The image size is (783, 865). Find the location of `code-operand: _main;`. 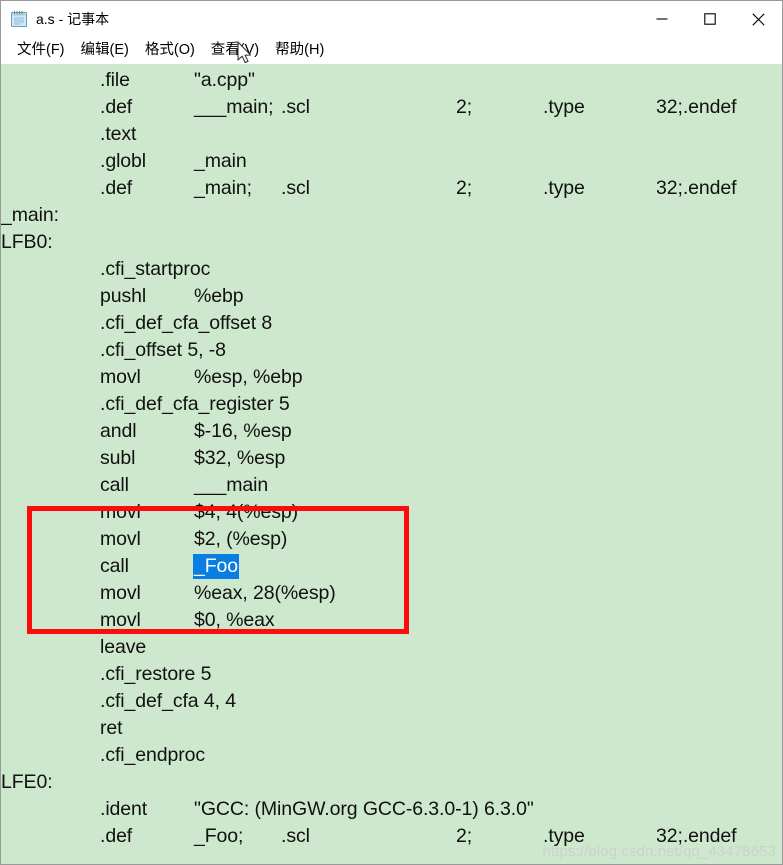

code-operand: _main; is located at coordinates (223, 188).